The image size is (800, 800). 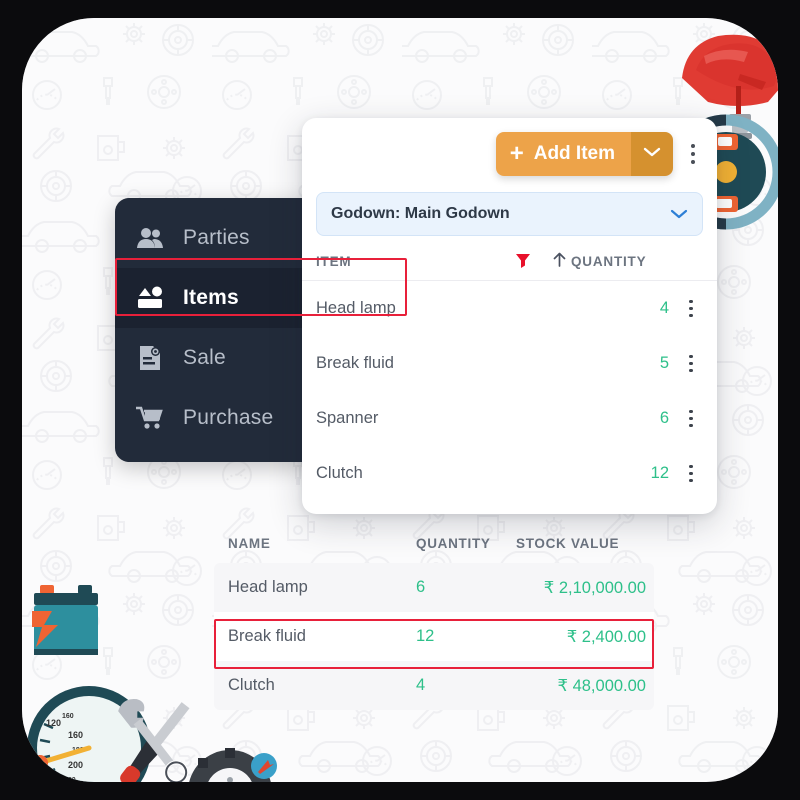 What do you see at coordinates (434, 587) in the screenshot?
I see `table-row: Head lamp 6 ₹ 2,10,000.00` at bounding box center [434, 587].